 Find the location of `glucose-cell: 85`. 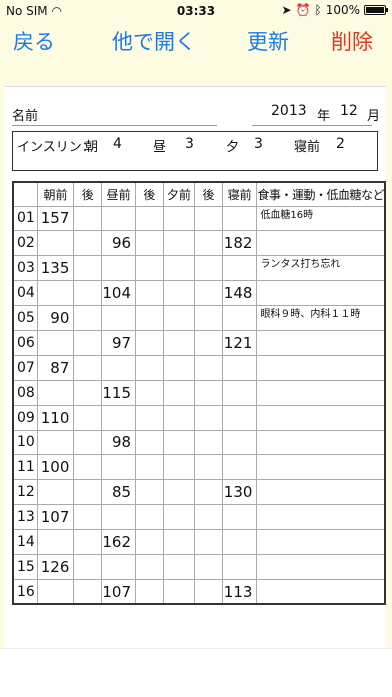

glucose-cell: 85 is located at coordinates (119, 492).